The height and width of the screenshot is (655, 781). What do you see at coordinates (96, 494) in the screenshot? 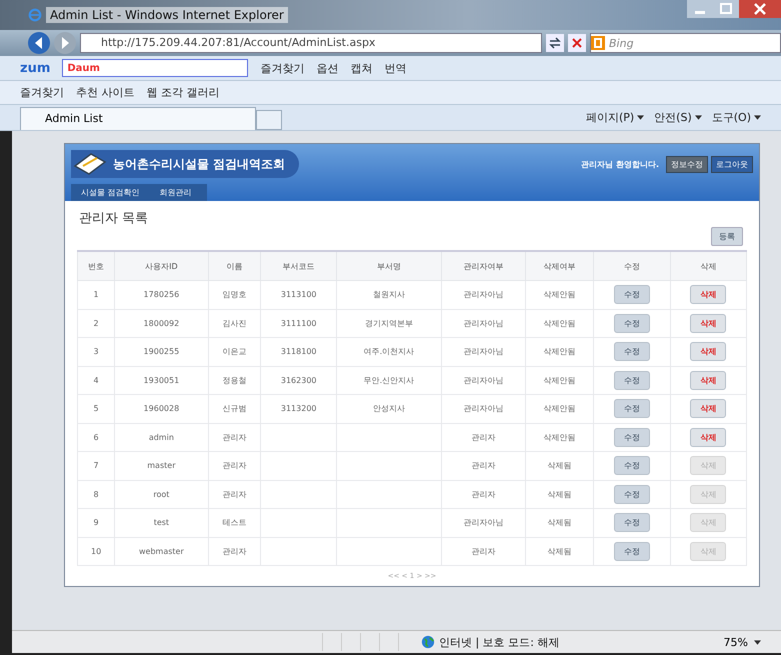
I see `table-cell: 8` at bounding box center [96, 494].